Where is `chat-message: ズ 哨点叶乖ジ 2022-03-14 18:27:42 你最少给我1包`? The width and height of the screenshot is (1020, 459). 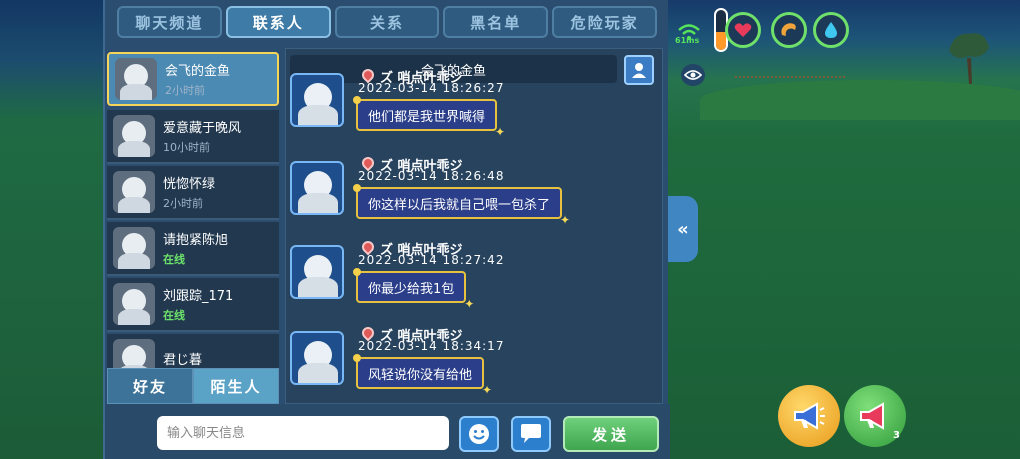
chat-message: ズ 哨点叶乖ジ 2022-03-14 18:27:42 你最少给我1包 is located at coordinates (475, 280).